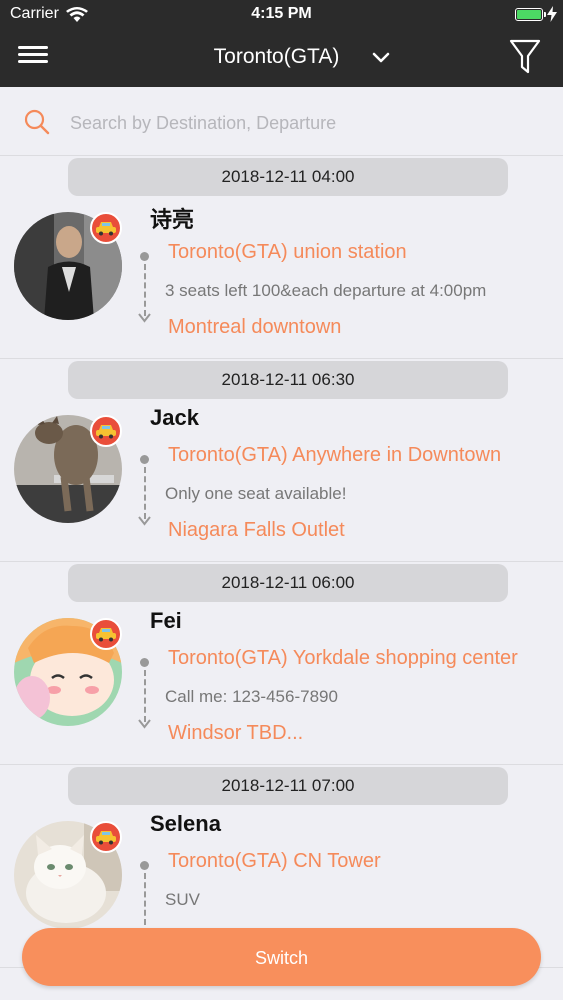 Image resolution: width=563 pixels, height=1000 pixels. Describe the element at coordinates (335, 455) in the screenshot. I see `departure-location: Toronto(GTA) Anywhere in Downtown` at that location.